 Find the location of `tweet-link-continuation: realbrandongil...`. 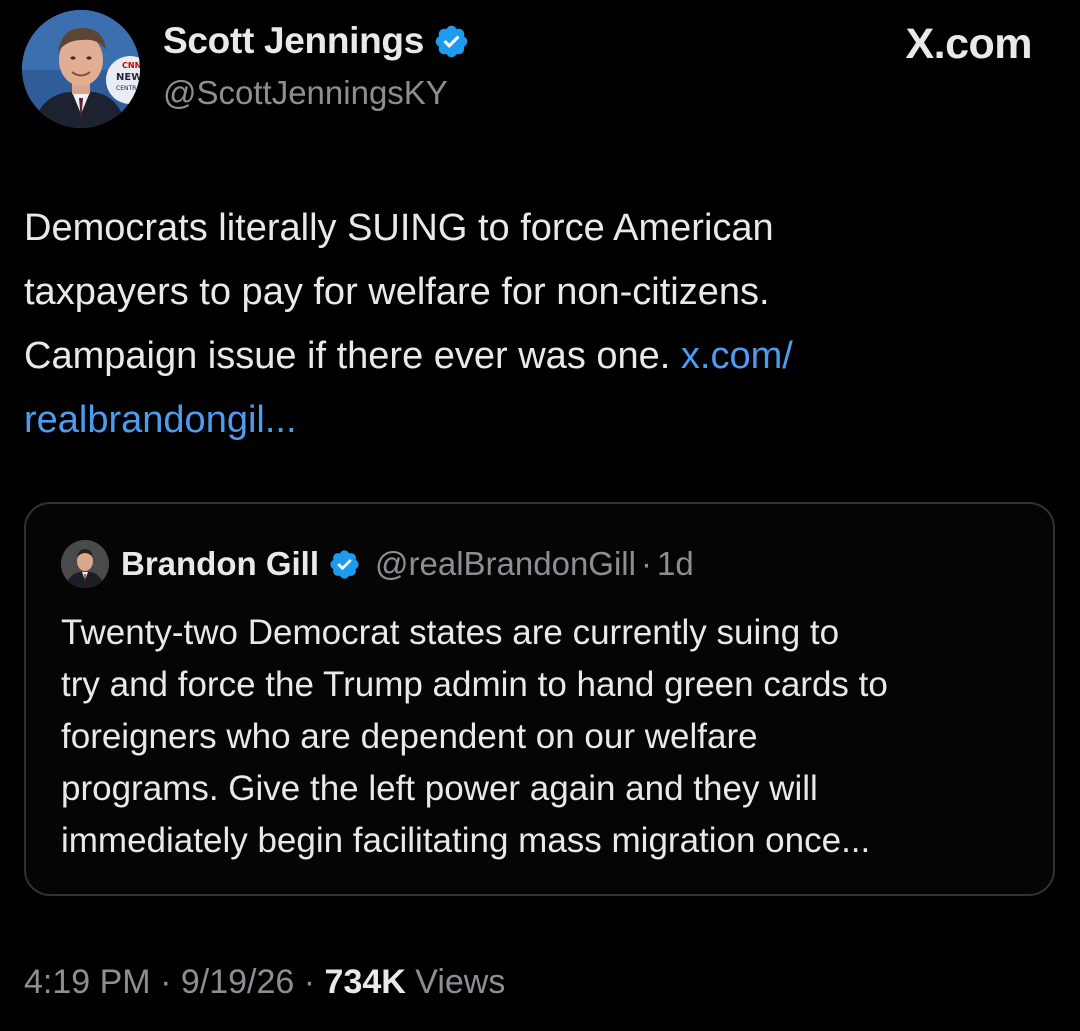

tweet-link-continuation: realbrandongil... is located at coordinates (534, 420).